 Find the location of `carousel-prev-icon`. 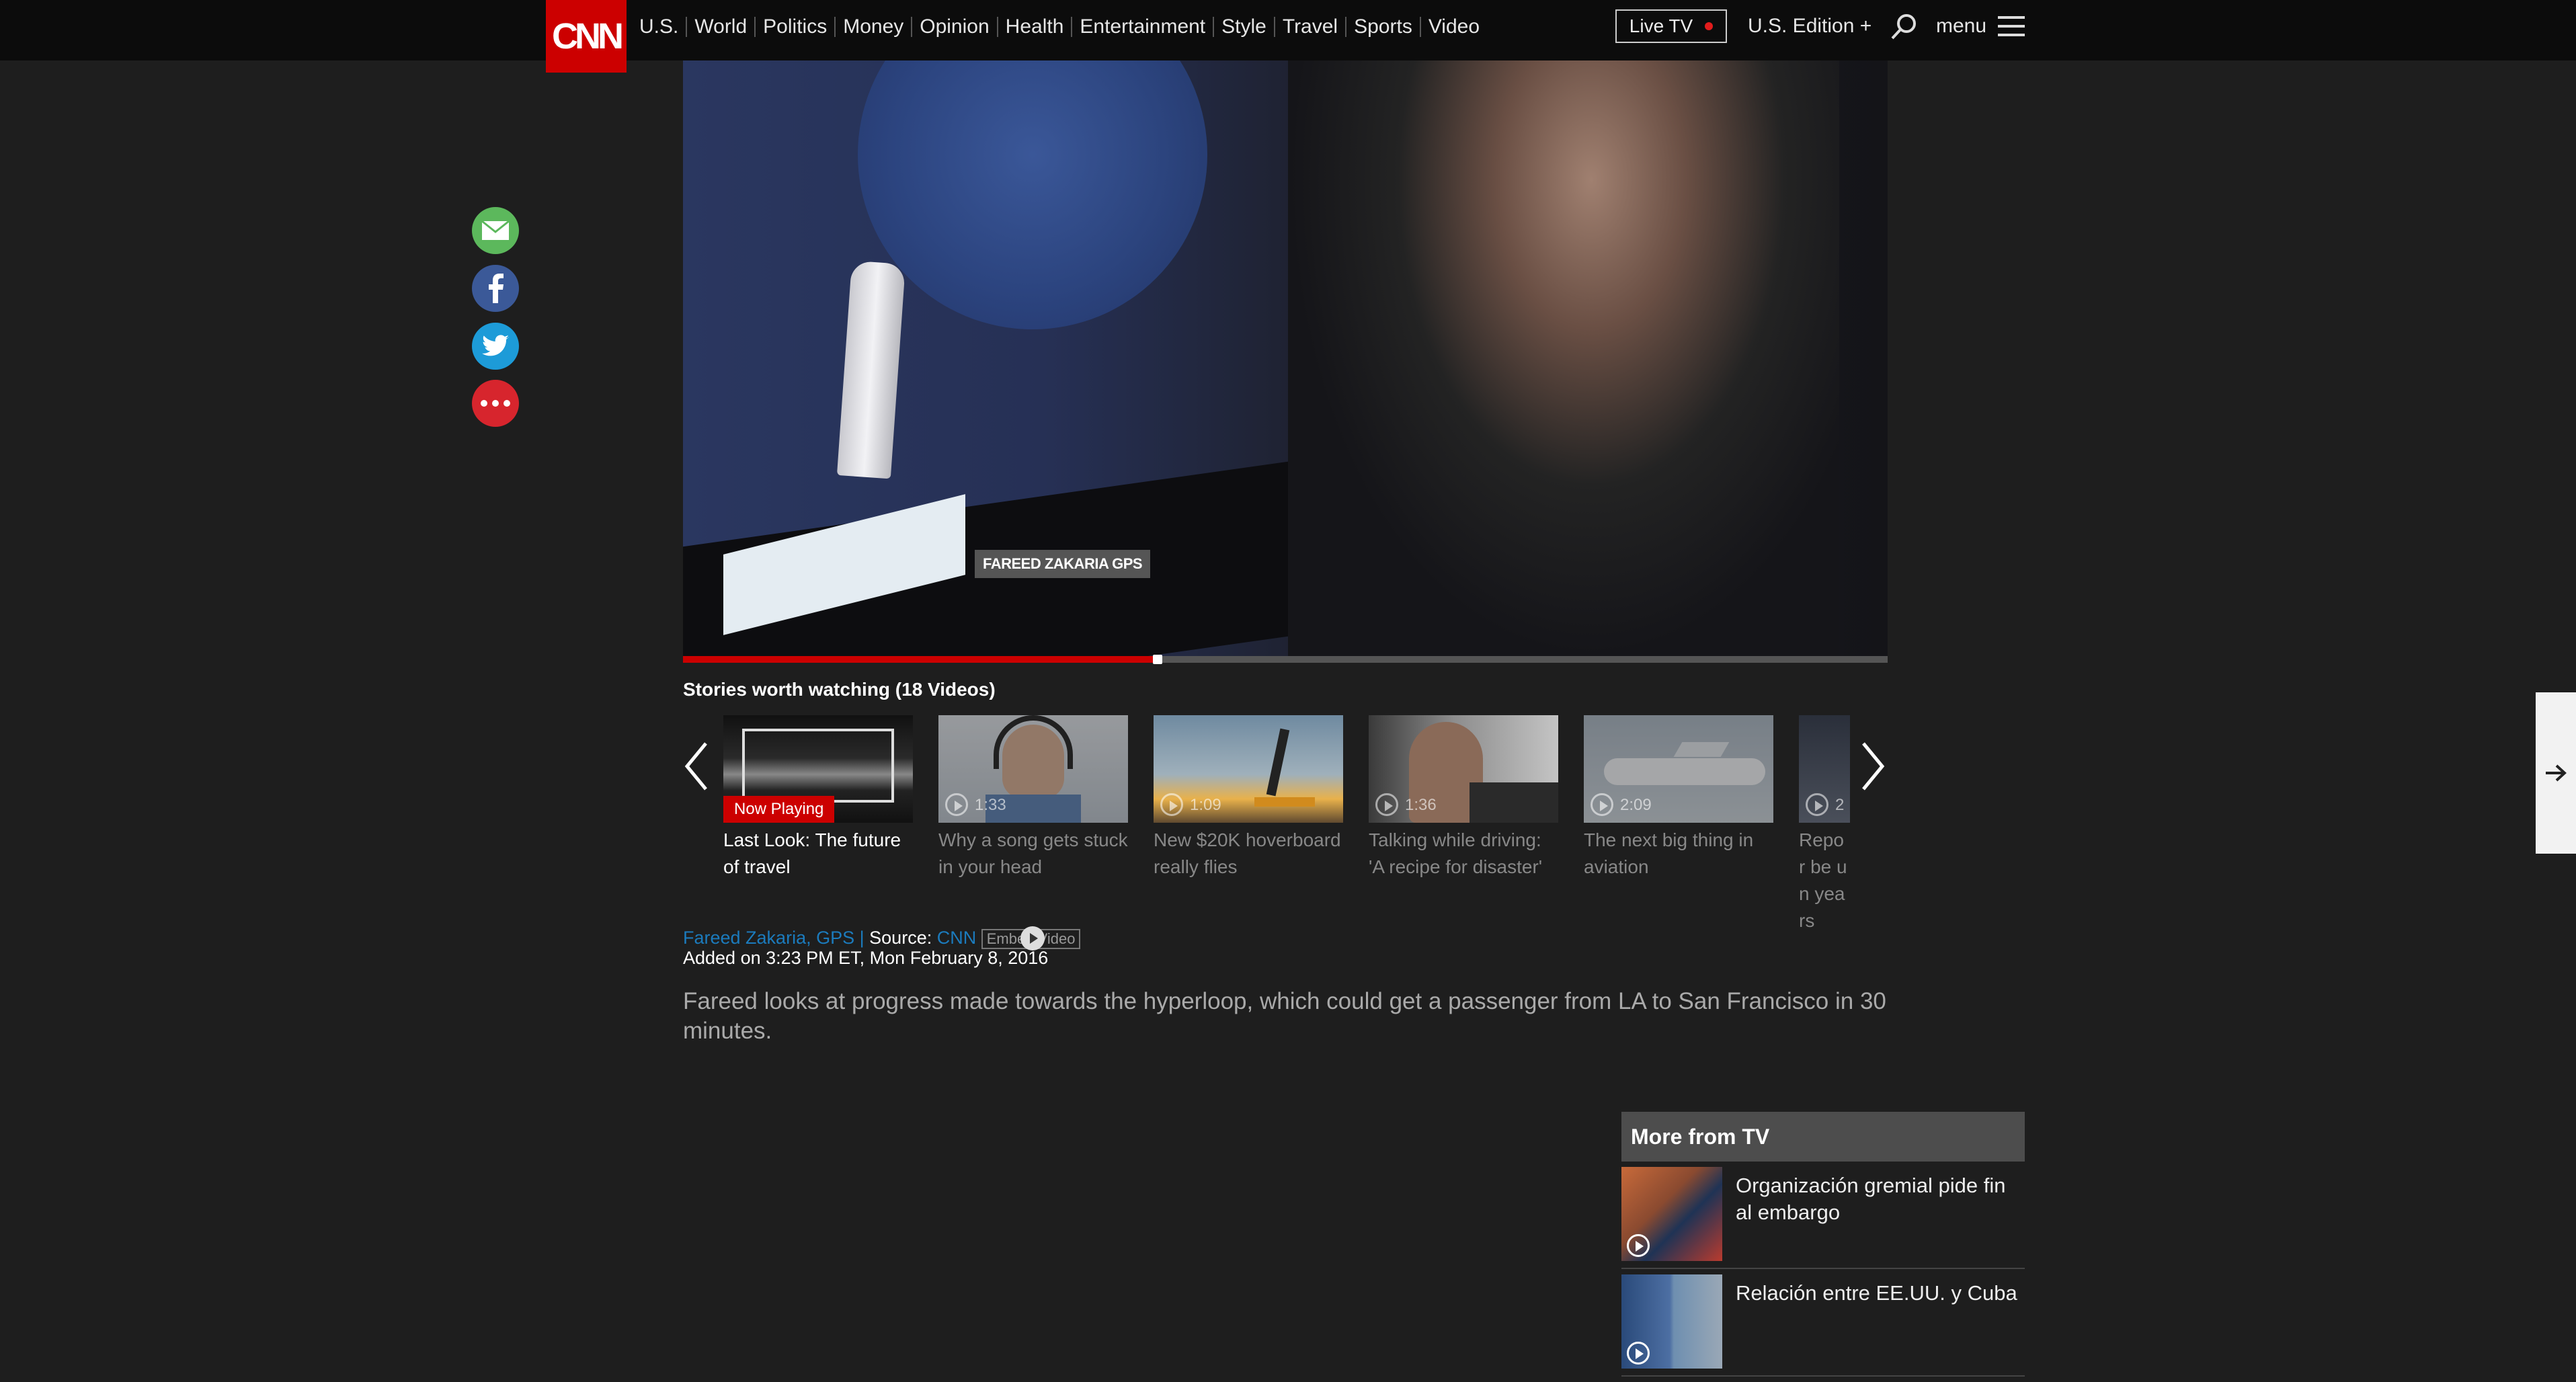

carousel-prev-icon is located at coordinates (696, 766).